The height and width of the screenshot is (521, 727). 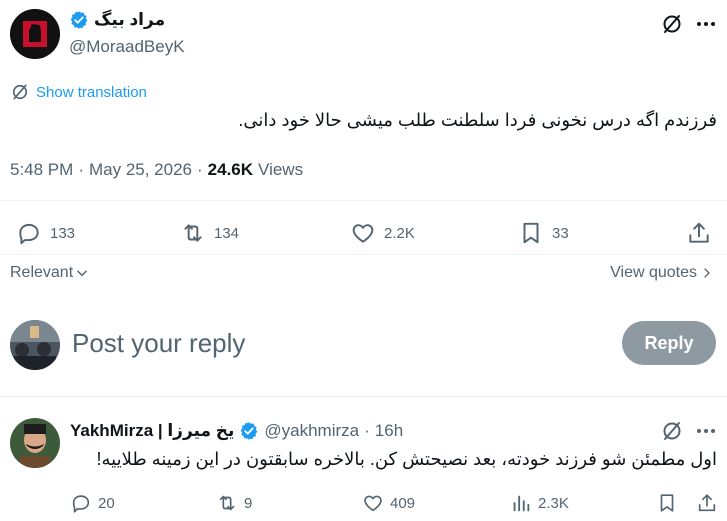 I want to click on view-quotes-label: View quotes, so click(x=653, y=272).